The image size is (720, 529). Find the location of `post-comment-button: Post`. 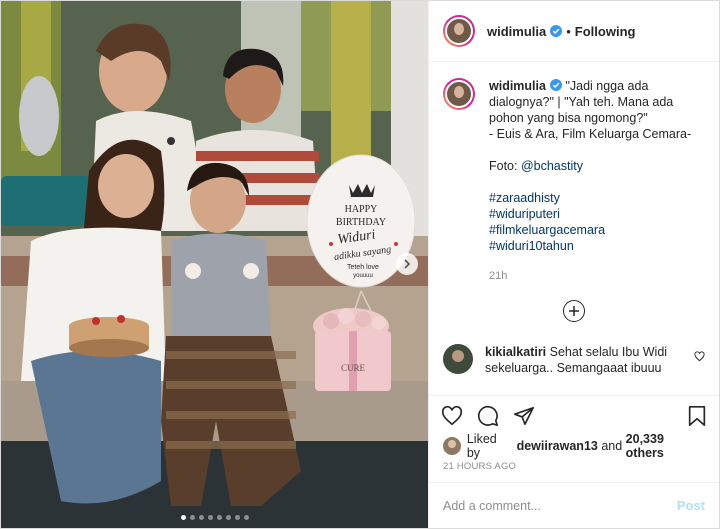

post-comment-button: Post is located at coordinates (691, 505).